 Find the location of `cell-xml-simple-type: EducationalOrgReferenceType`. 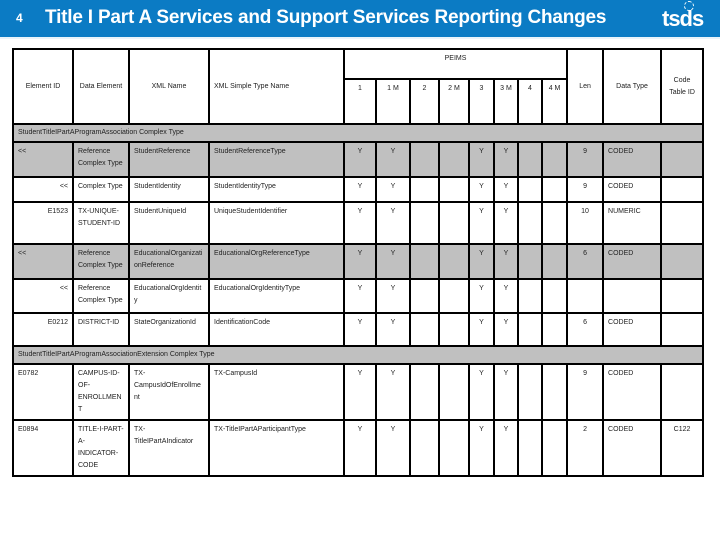

cell-xml-simple-type: EducationalOrgReferenceType is located at coordinates (276, 261).